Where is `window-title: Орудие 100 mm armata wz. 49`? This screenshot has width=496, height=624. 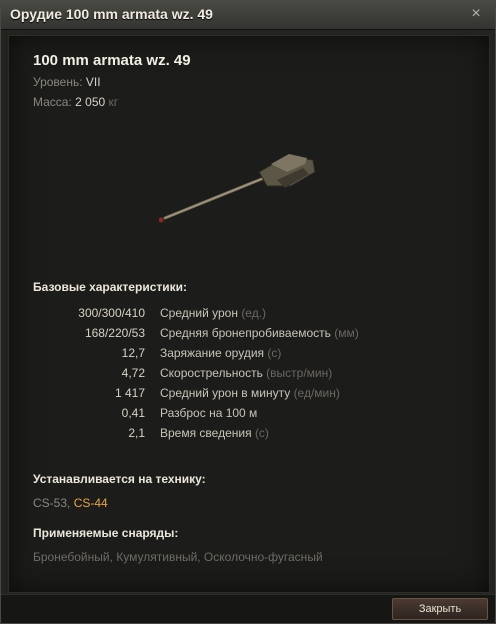
window-title: Орудие 100 mm armata wz. 49 is located at coordinates (111, 14).